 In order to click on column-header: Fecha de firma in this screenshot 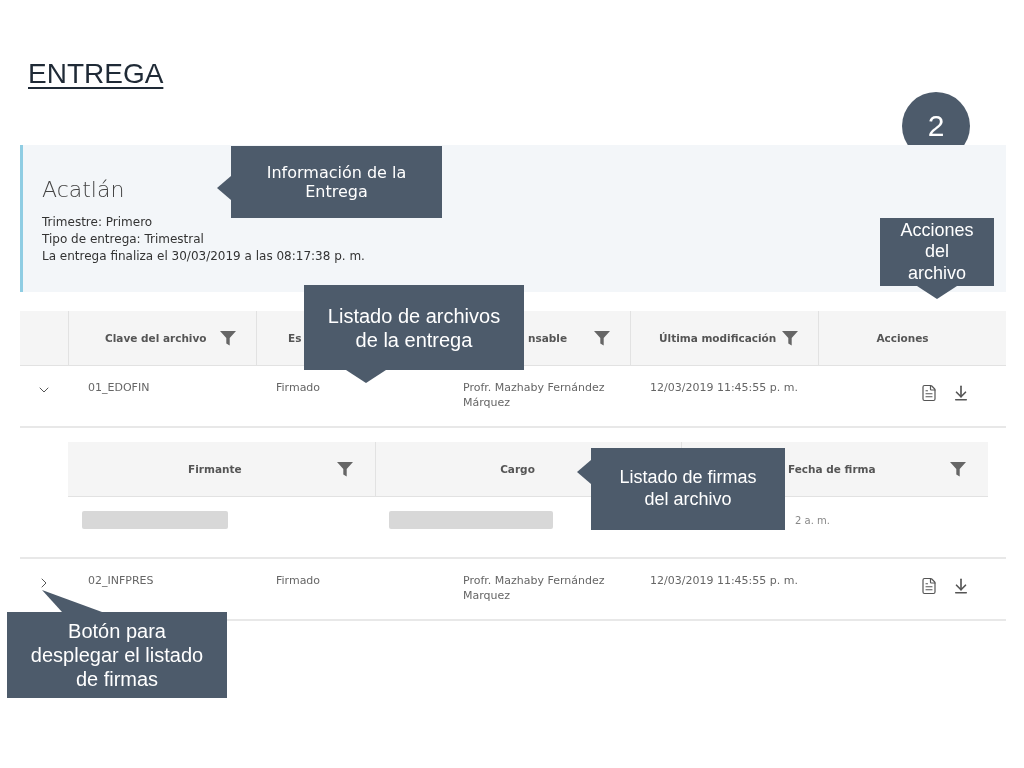, I will do `click(832, 469)`.